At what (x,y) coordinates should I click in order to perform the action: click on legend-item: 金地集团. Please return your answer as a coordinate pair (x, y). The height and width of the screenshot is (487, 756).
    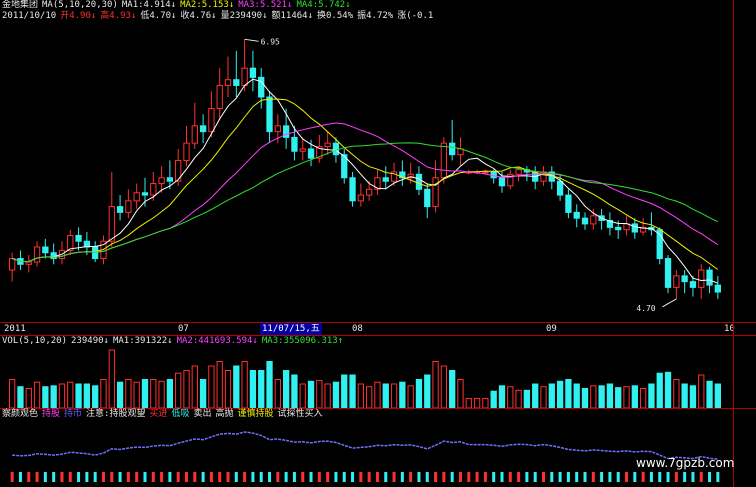
    Looking at the image, I should click on (20, 5).